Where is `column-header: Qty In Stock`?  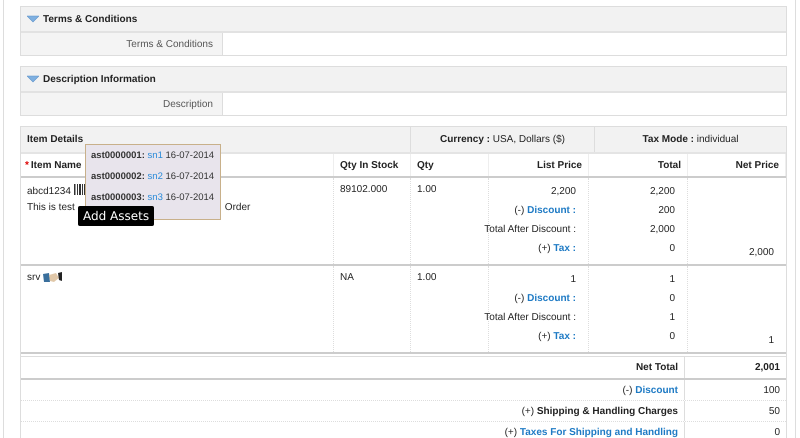
column-header: Qty In Stock is located at coordinates (369, 165).